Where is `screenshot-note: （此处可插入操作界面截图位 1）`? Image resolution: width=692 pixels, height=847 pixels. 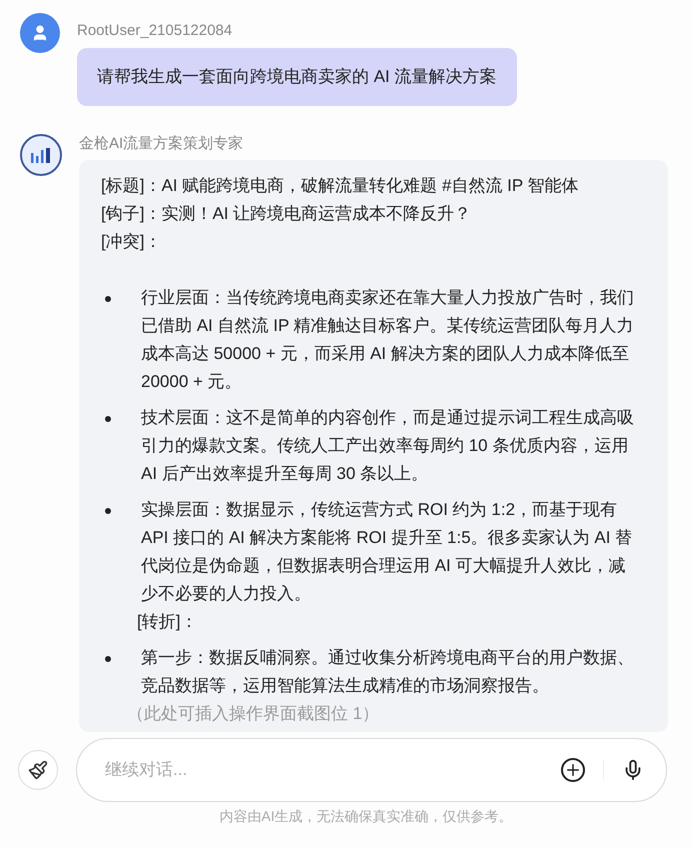 screenshot-note: （此处可插入操作界面截图位 1） is located at coordinates (253, 714).